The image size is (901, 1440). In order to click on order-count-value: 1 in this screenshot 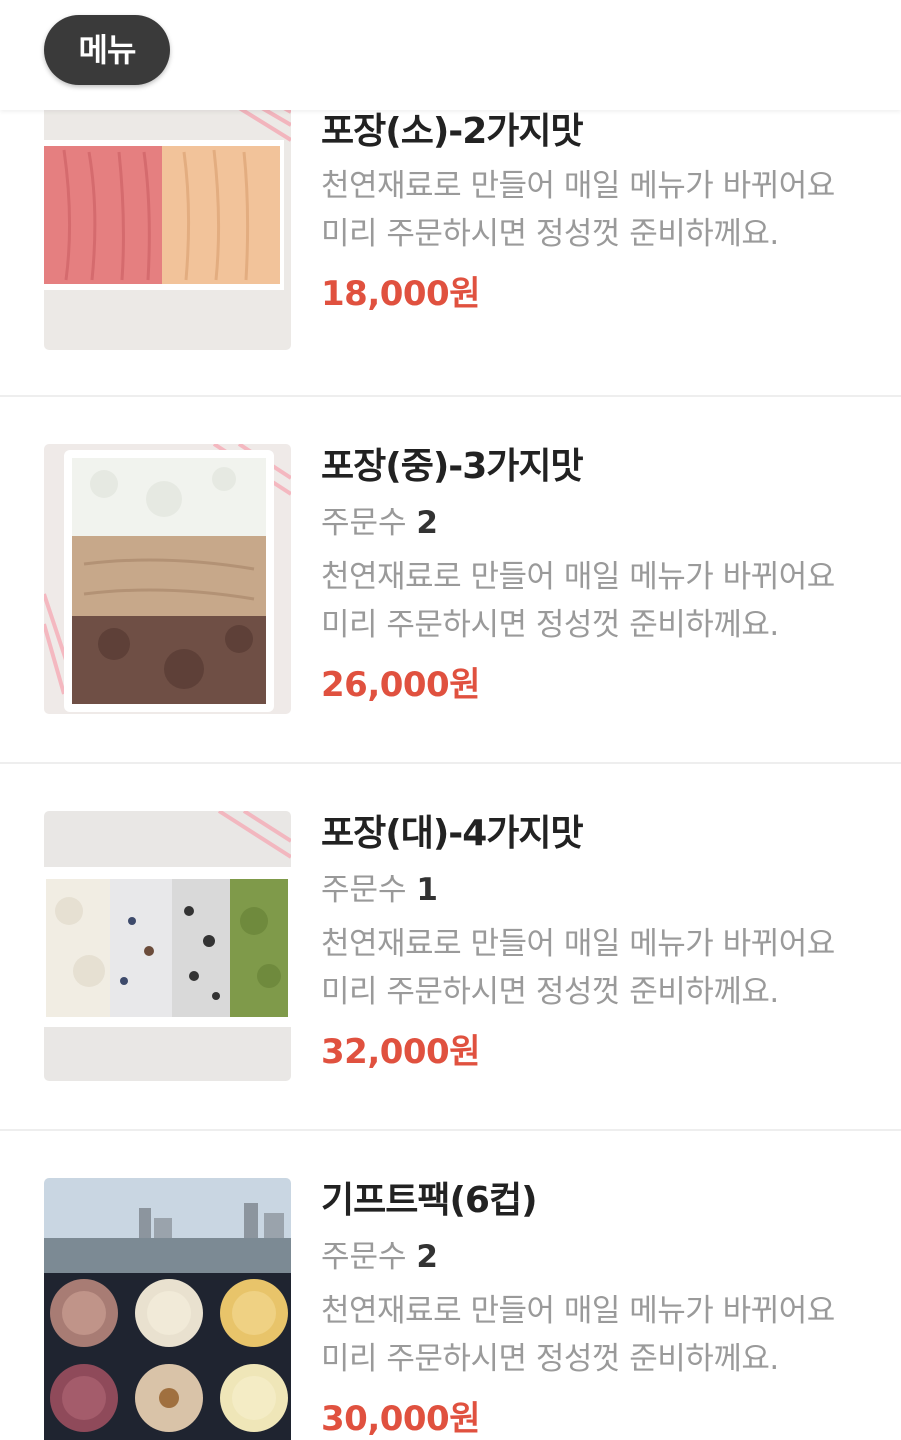, I will do `click(427, 890)`.